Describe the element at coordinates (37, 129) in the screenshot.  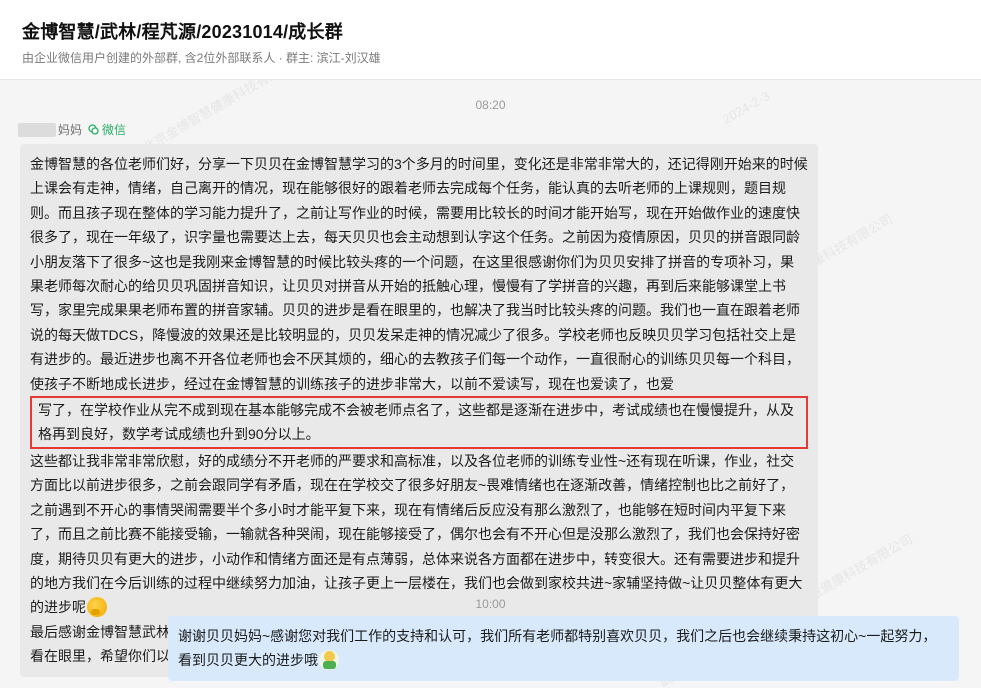
I see `blurred-name` at that location.